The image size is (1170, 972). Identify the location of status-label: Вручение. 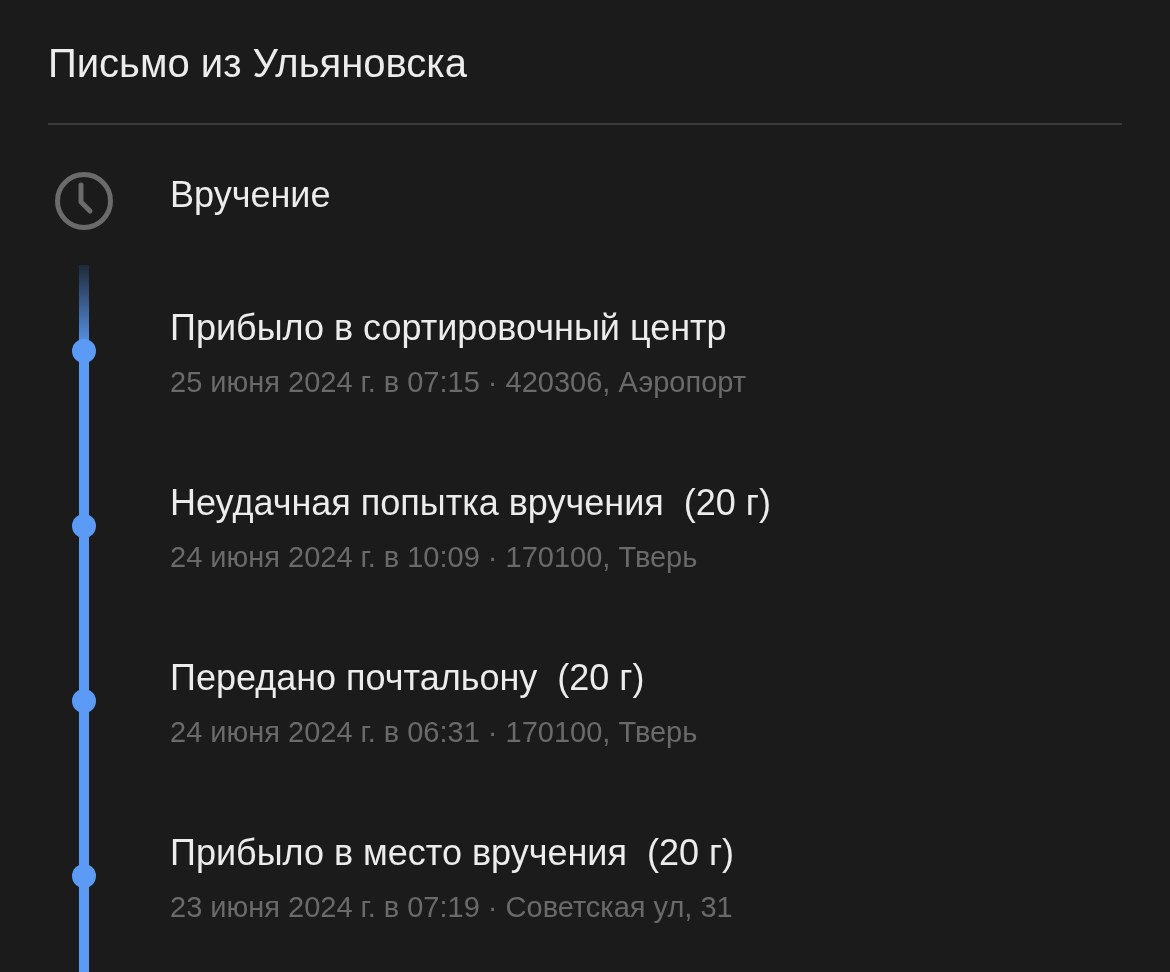
(250, 195).